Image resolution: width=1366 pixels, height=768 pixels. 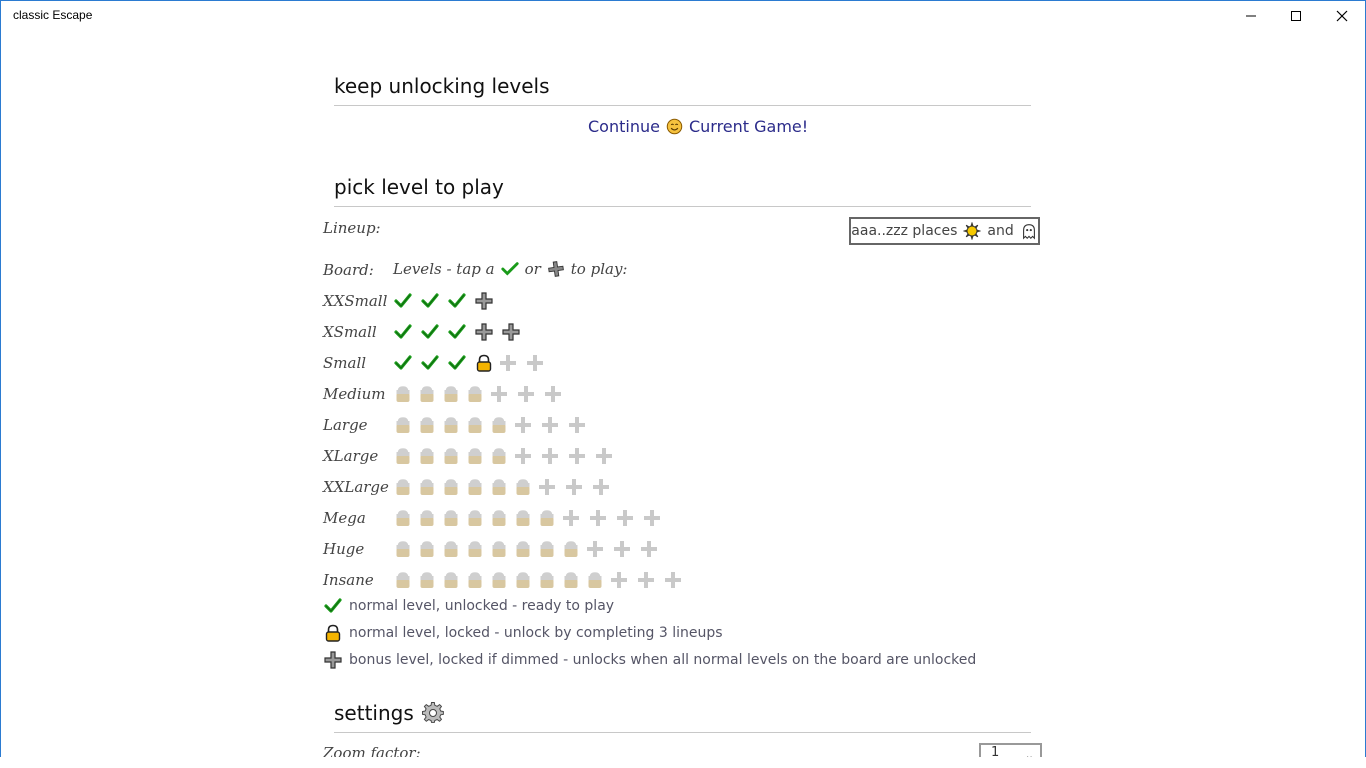 I want to click on maximize-button, so click(x=1296, y=16).